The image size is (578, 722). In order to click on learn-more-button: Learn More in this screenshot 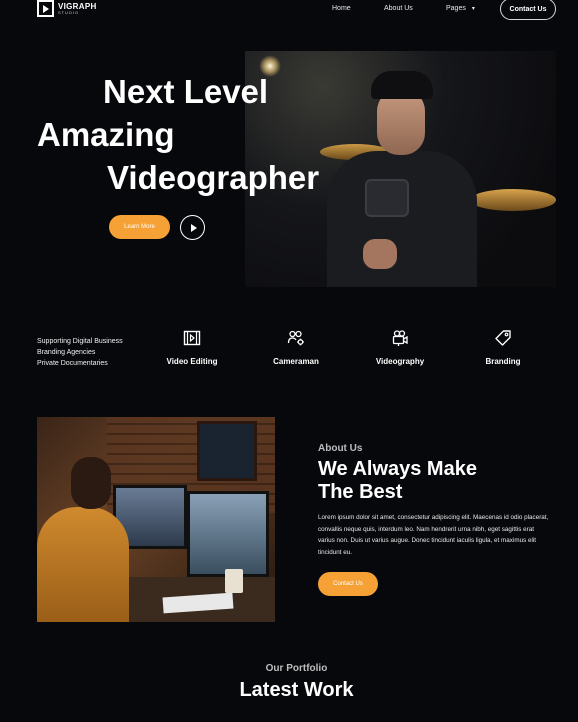, I will do `click(139, 227)`.